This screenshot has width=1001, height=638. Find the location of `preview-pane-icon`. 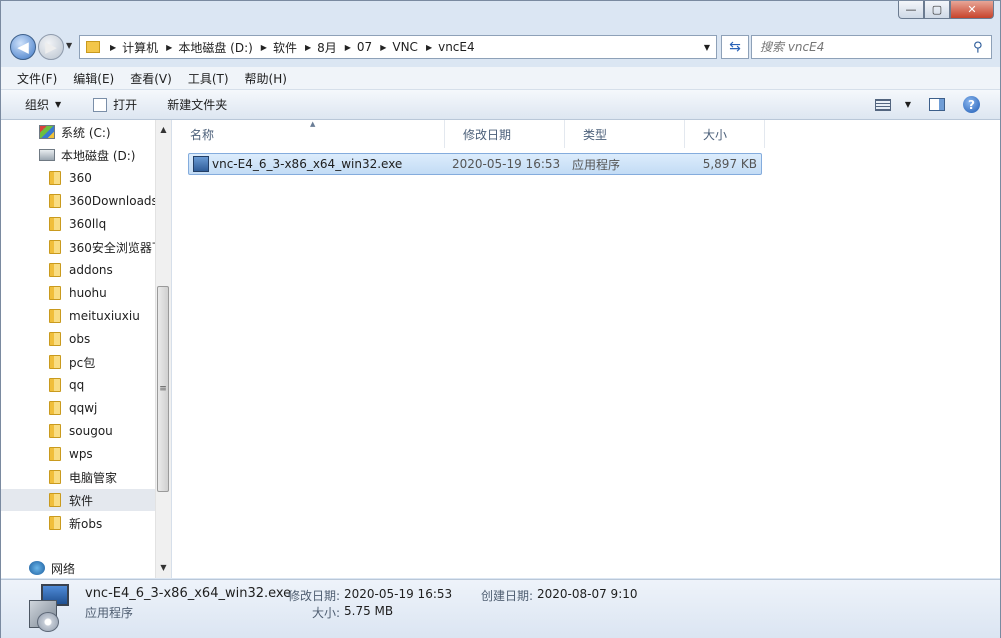

preview-pane-icon is located at coordinates (937, 104).